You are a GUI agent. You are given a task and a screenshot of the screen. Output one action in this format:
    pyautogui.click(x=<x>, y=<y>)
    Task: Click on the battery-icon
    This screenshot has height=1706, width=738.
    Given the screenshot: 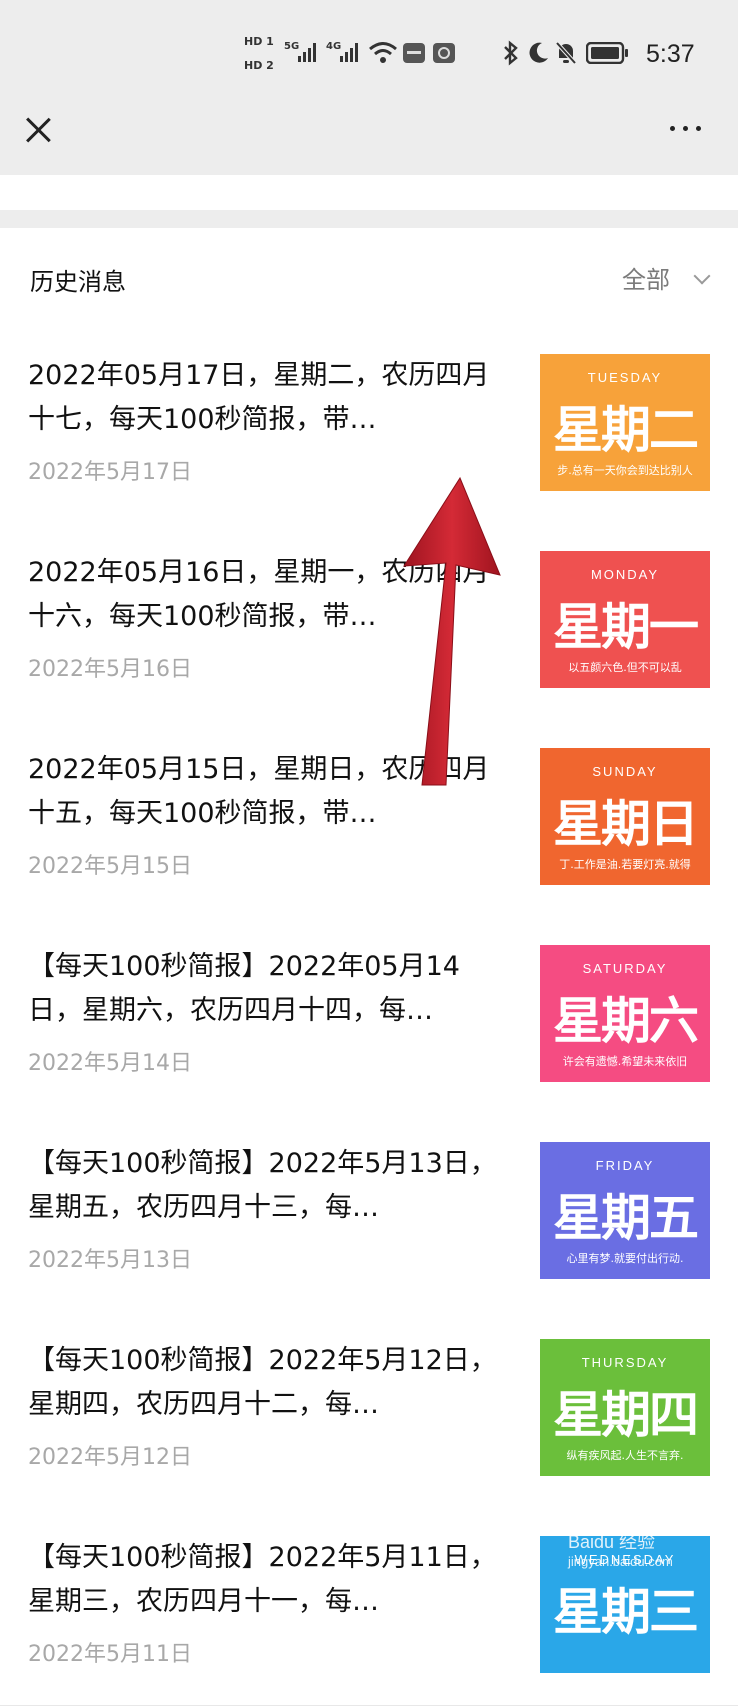 What is the action you would take?
    pyautogui.click(x=607, y=53)
    